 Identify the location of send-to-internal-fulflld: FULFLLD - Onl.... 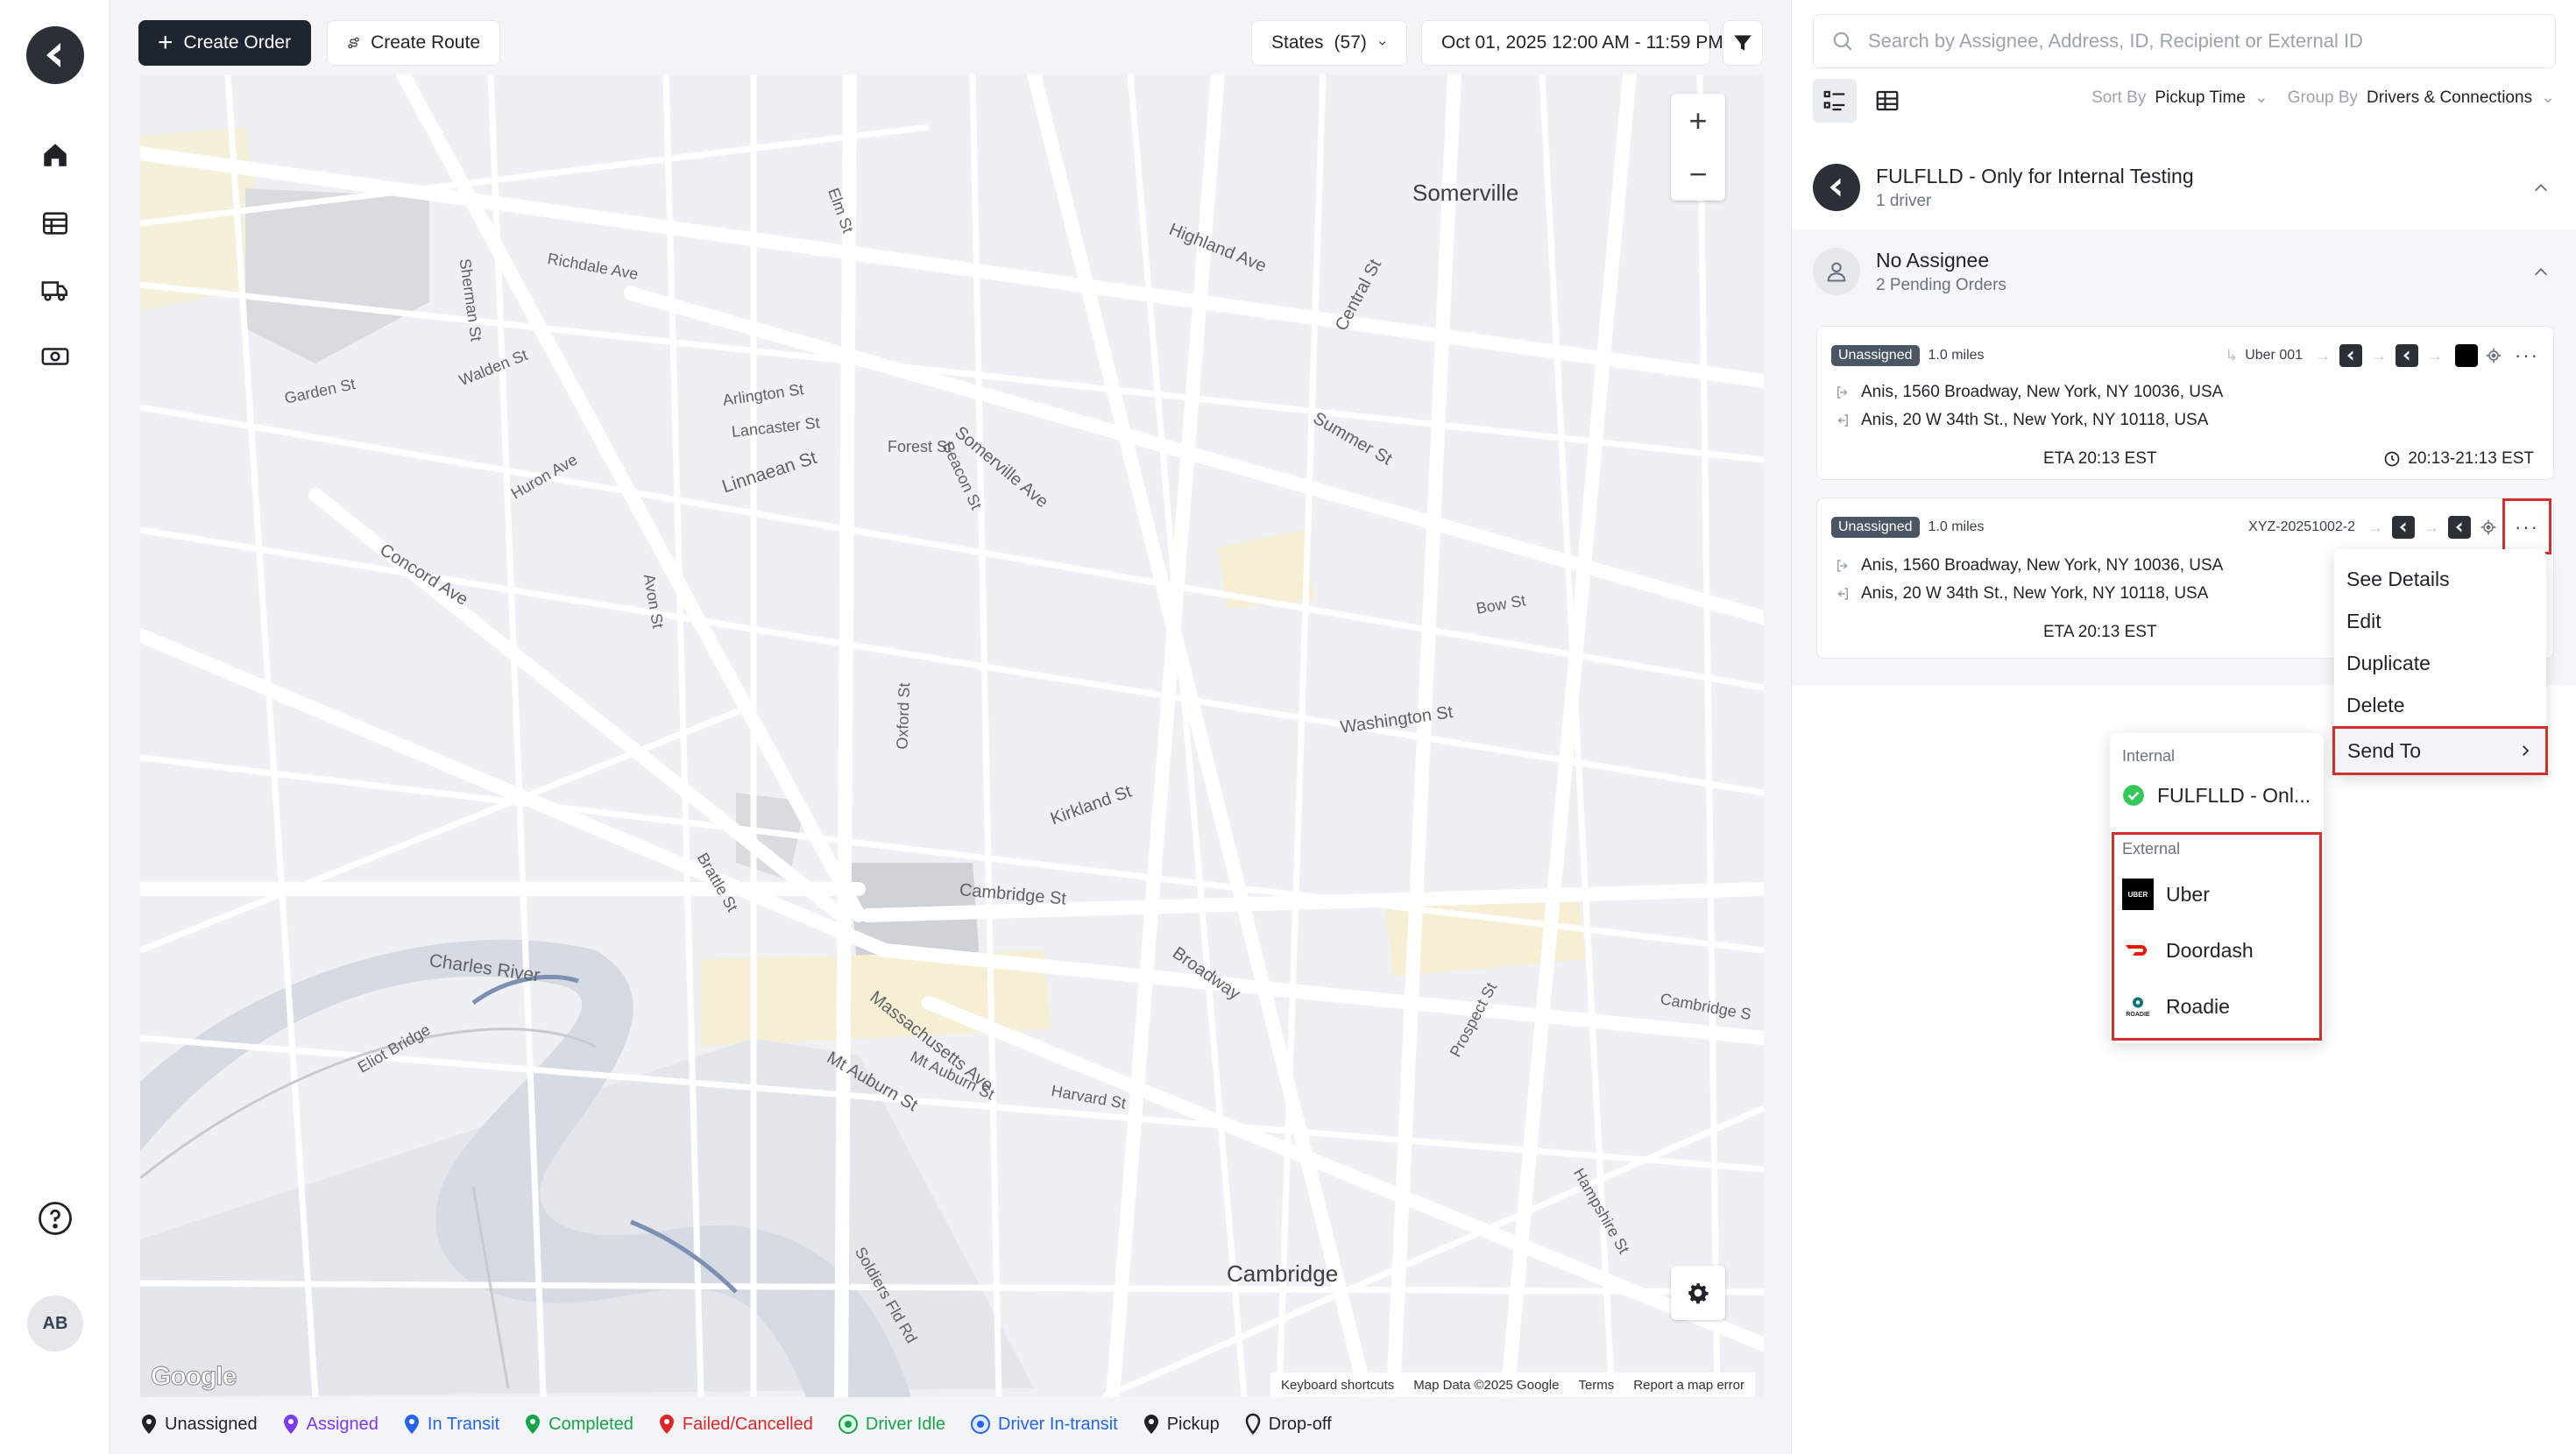
(2217, 795).